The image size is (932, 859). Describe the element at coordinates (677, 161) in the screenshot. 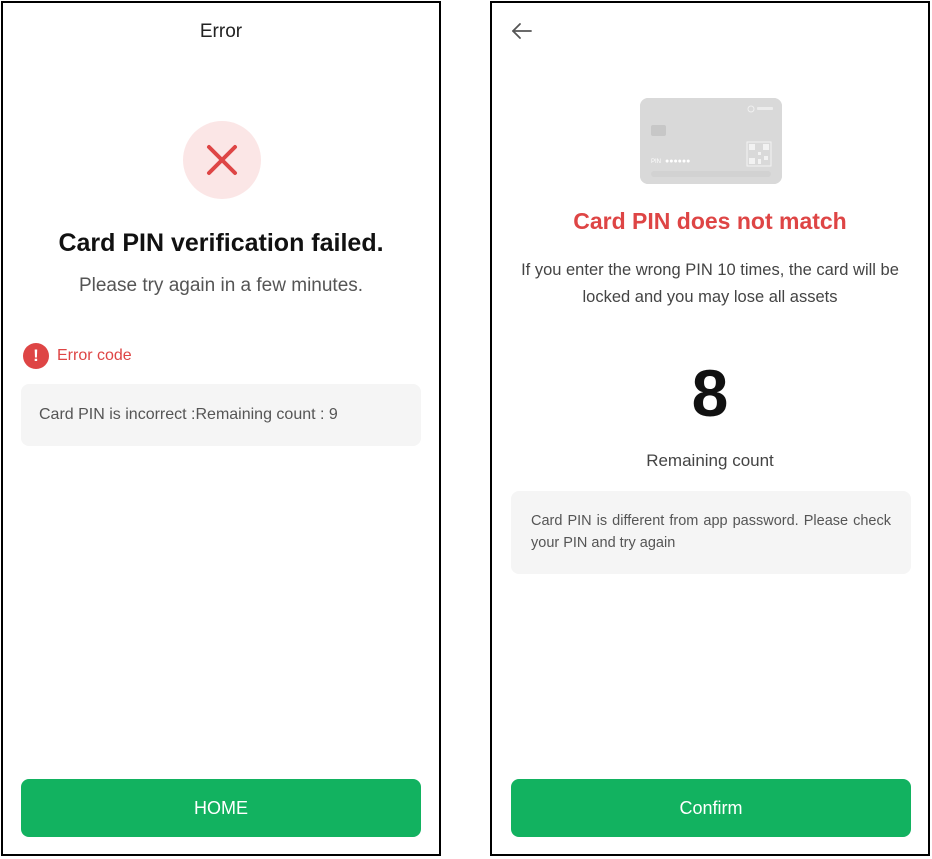

I see `card-pin-mask: ●●●●●●` at that location.